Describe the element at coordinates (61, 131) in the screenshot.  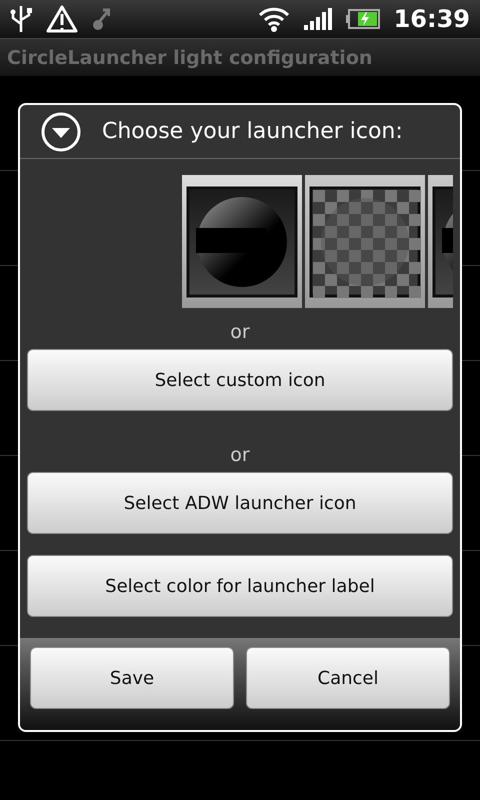
I see `dropdown-icon` at that location.